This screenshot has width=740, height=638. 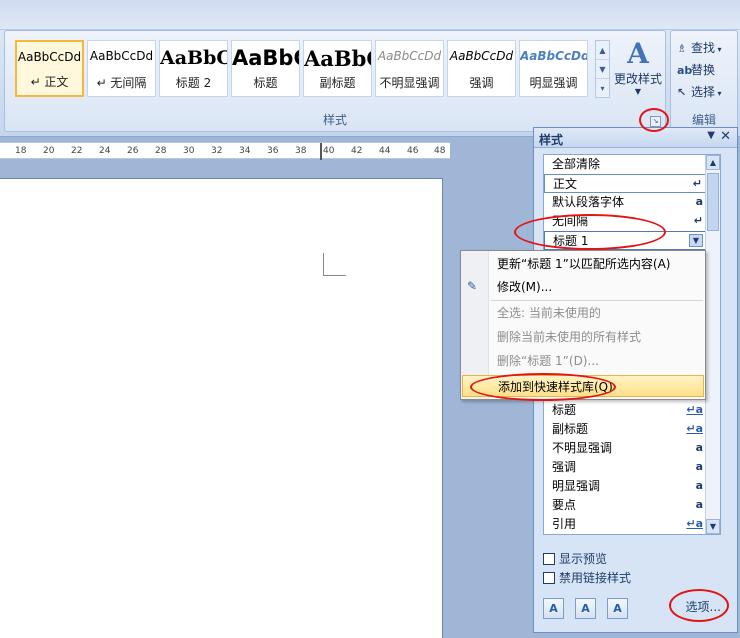 I want to click on style-inspector-button: A, so click(x=585, y=608).